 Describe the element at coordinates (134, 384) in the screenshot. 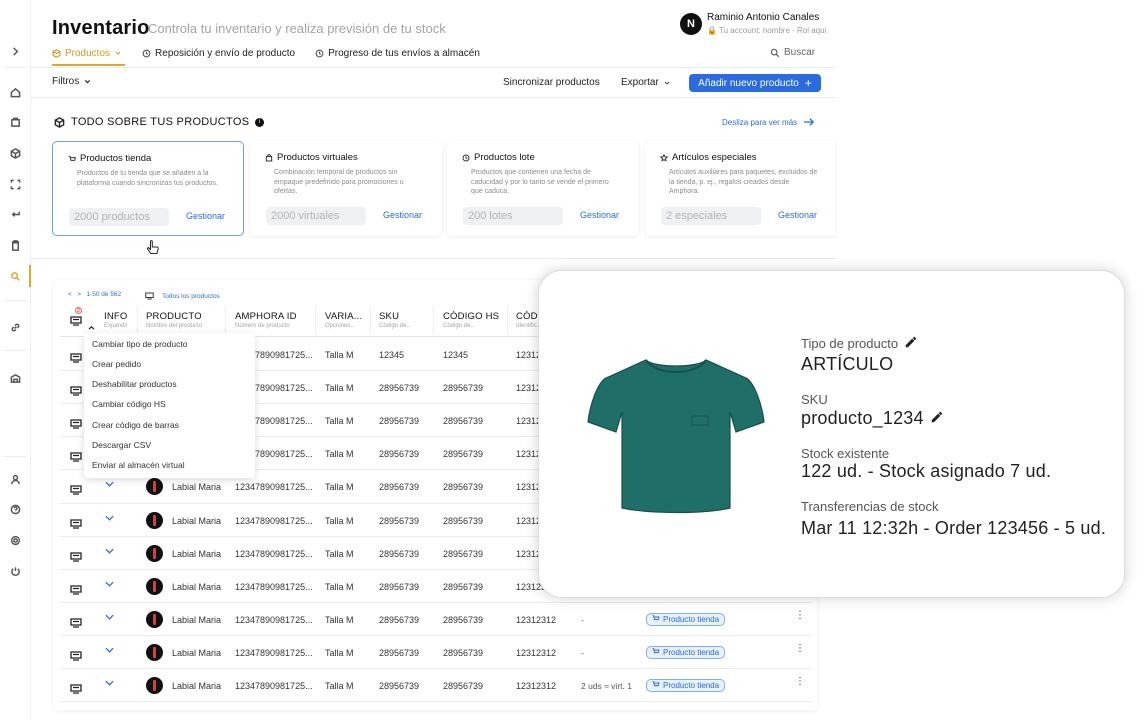

I see `menu-disable-products: Deshabilitar productos` at that location.